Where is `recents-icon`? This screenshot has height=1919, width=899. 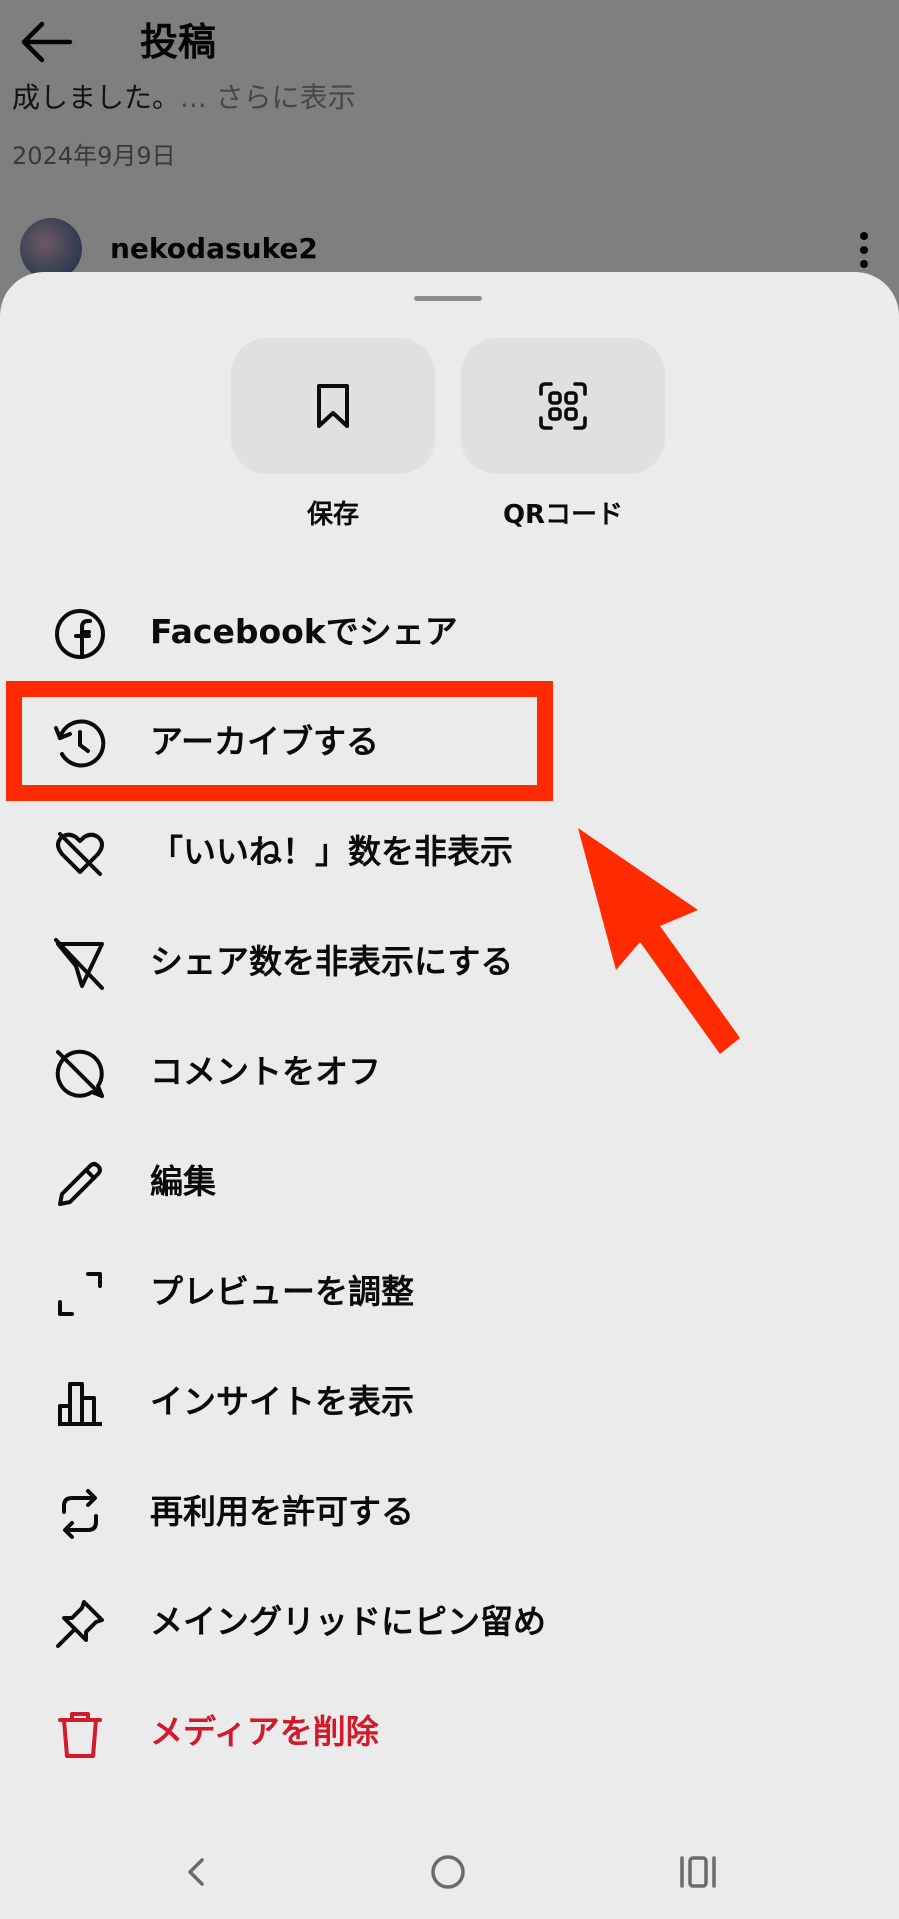
recents-icon is located at coordinates (698, 1872).